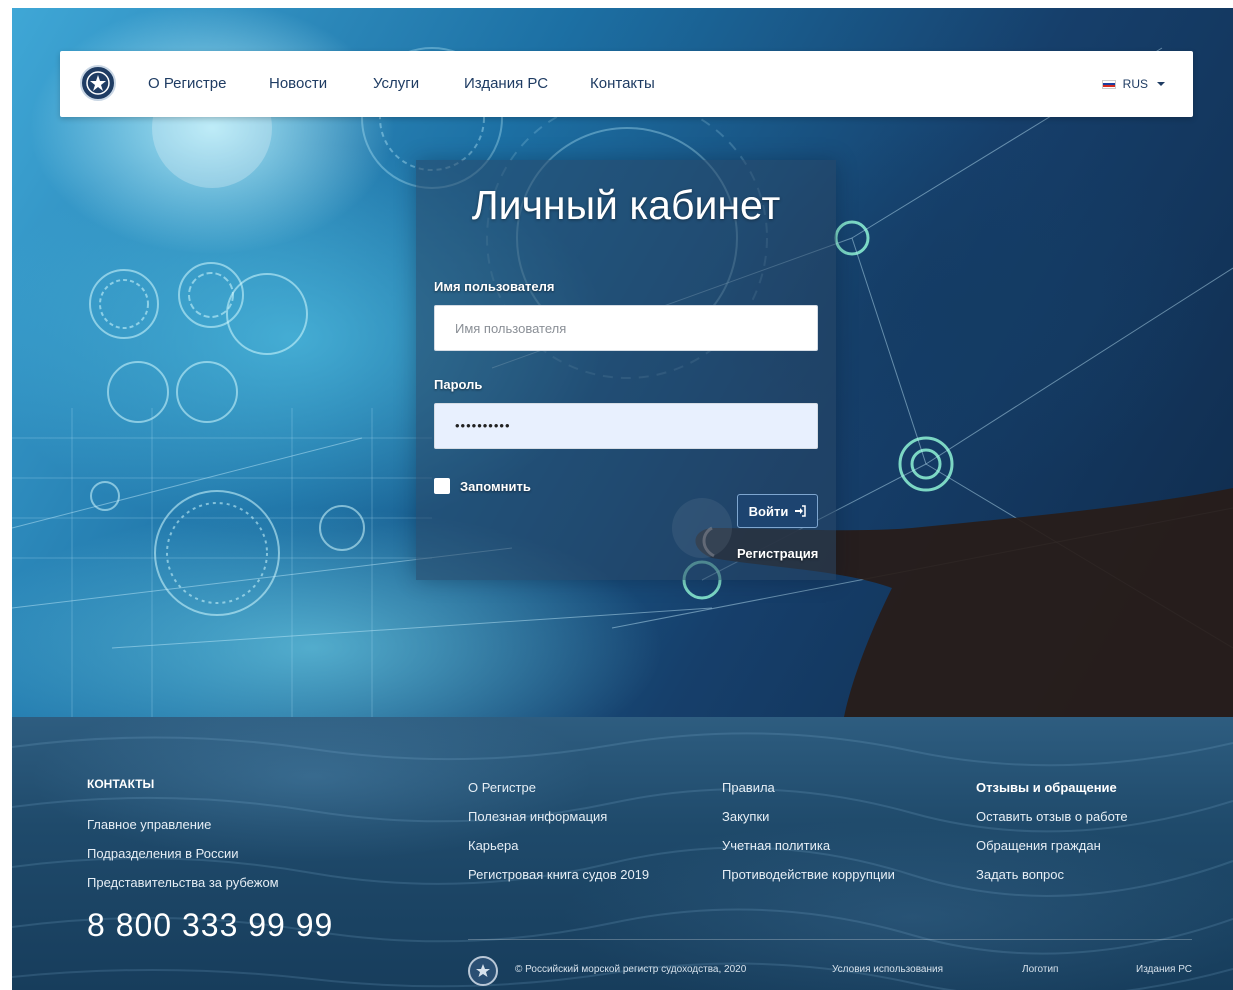 The height and width of the screenshot is (990, 1233). I want to click on footer-link-foreign-offices: Представительства за рубежом, so click(183, 882).